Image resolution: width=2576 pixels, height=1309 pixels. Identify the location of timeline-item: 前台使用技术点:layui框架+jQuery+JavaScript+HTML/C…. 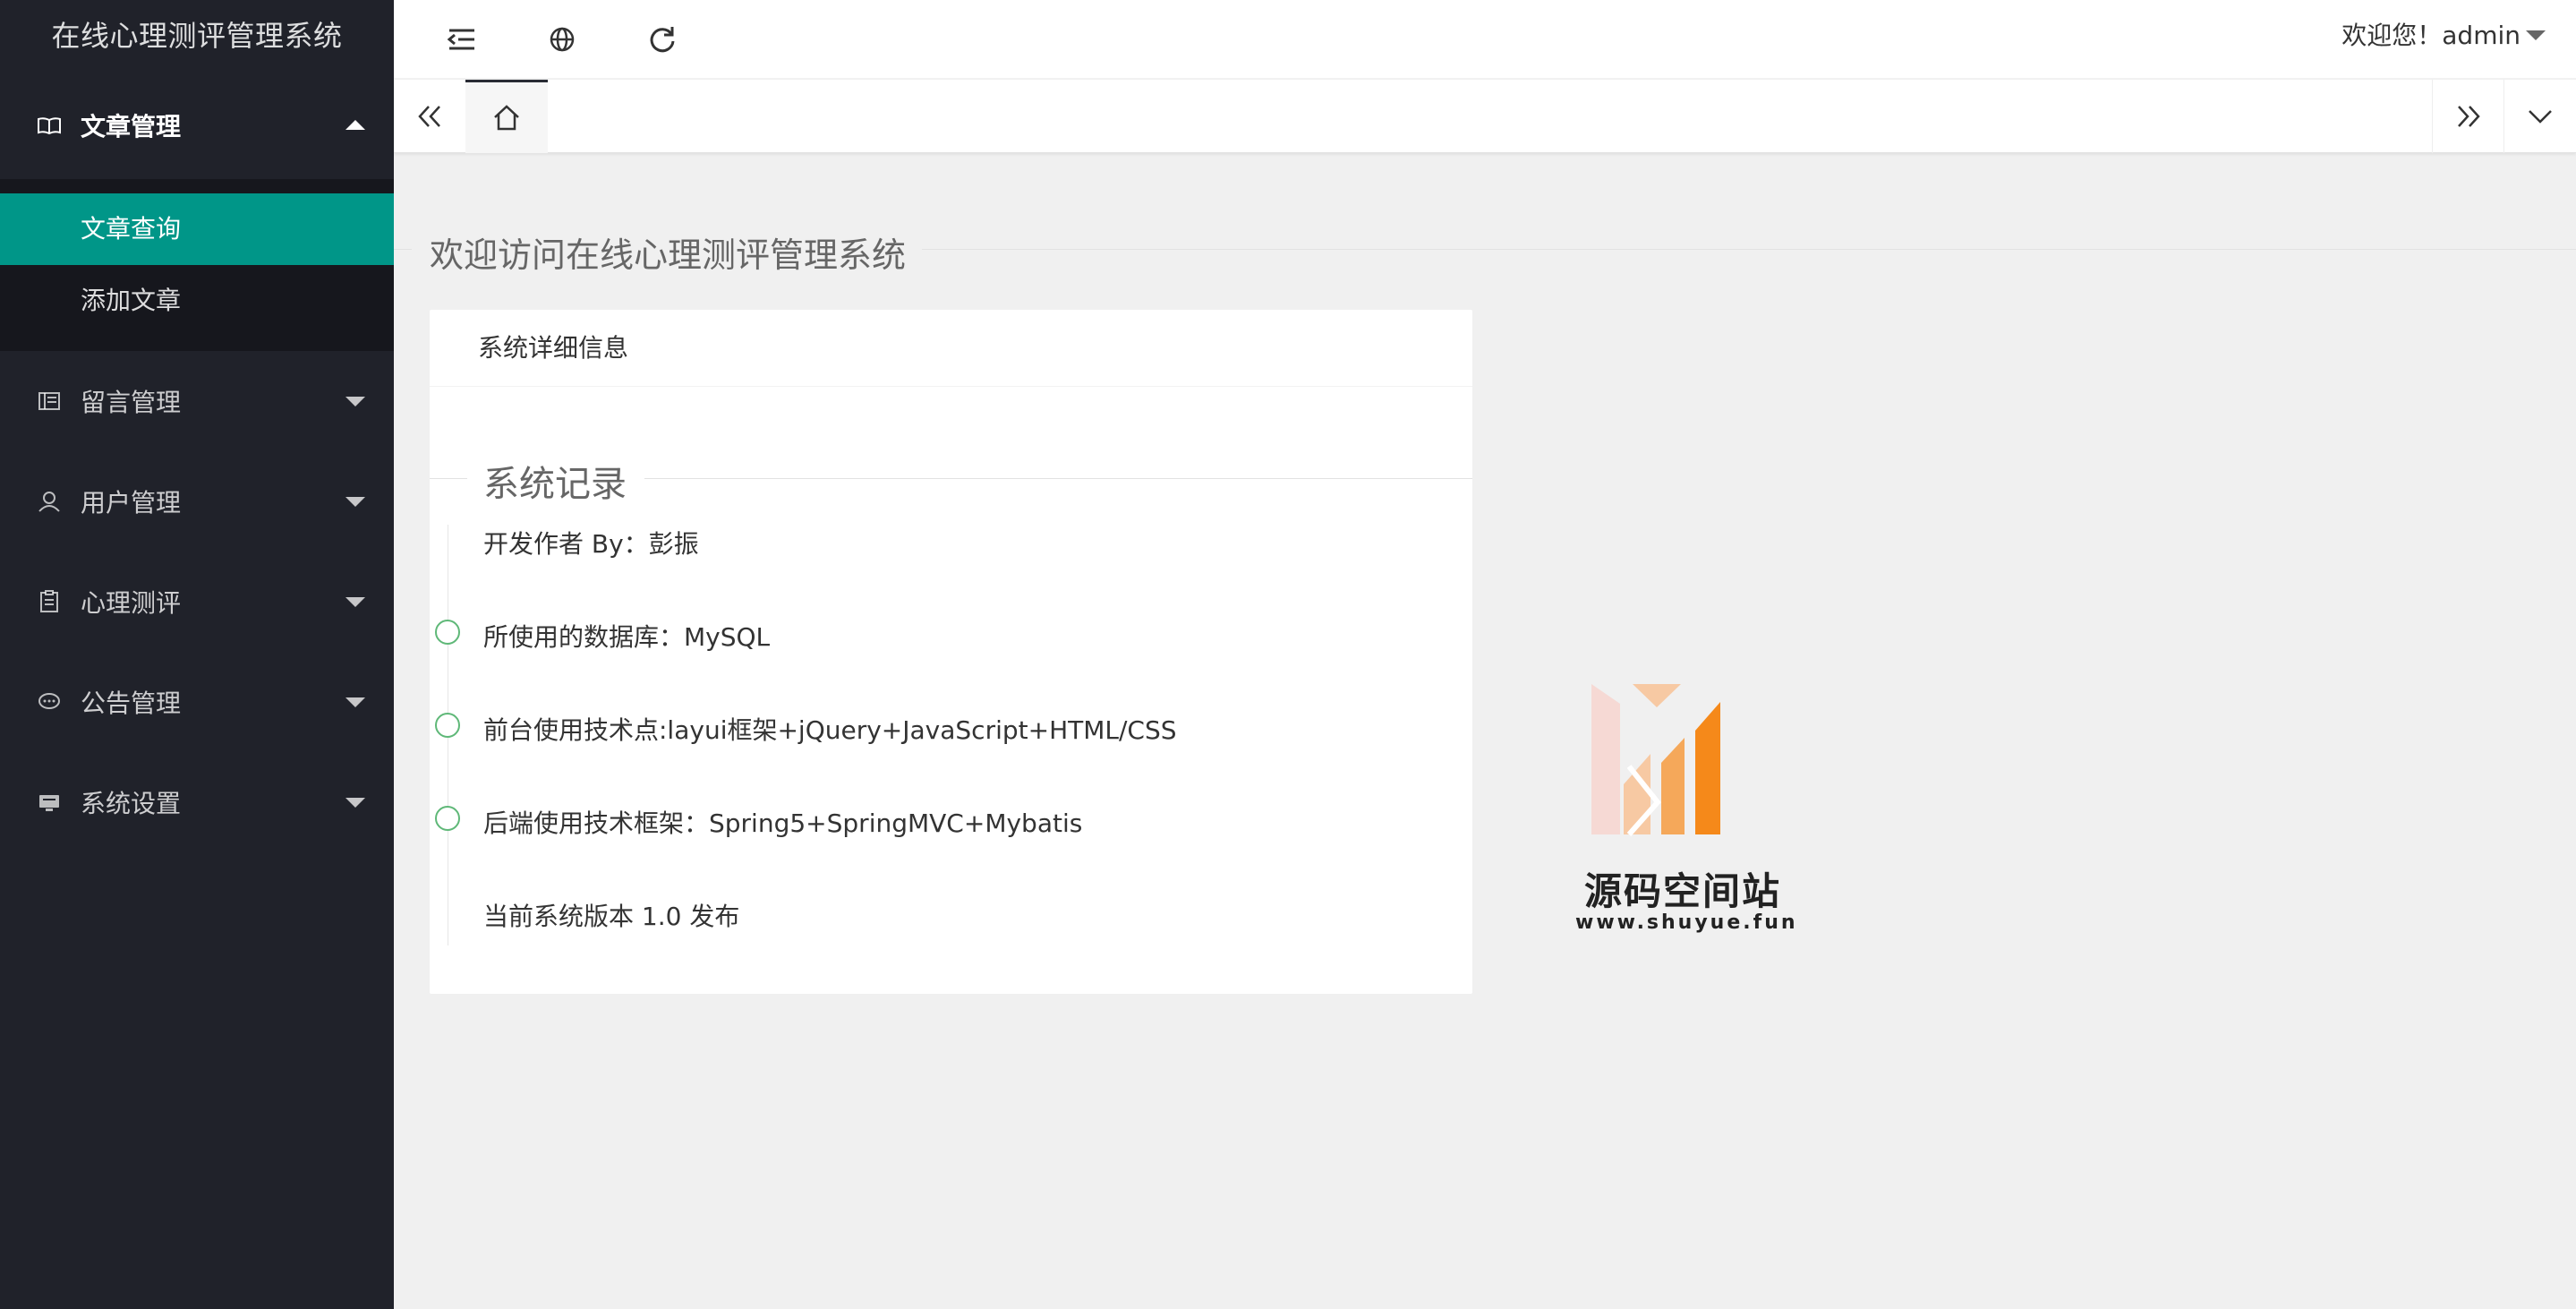
(803, 738).